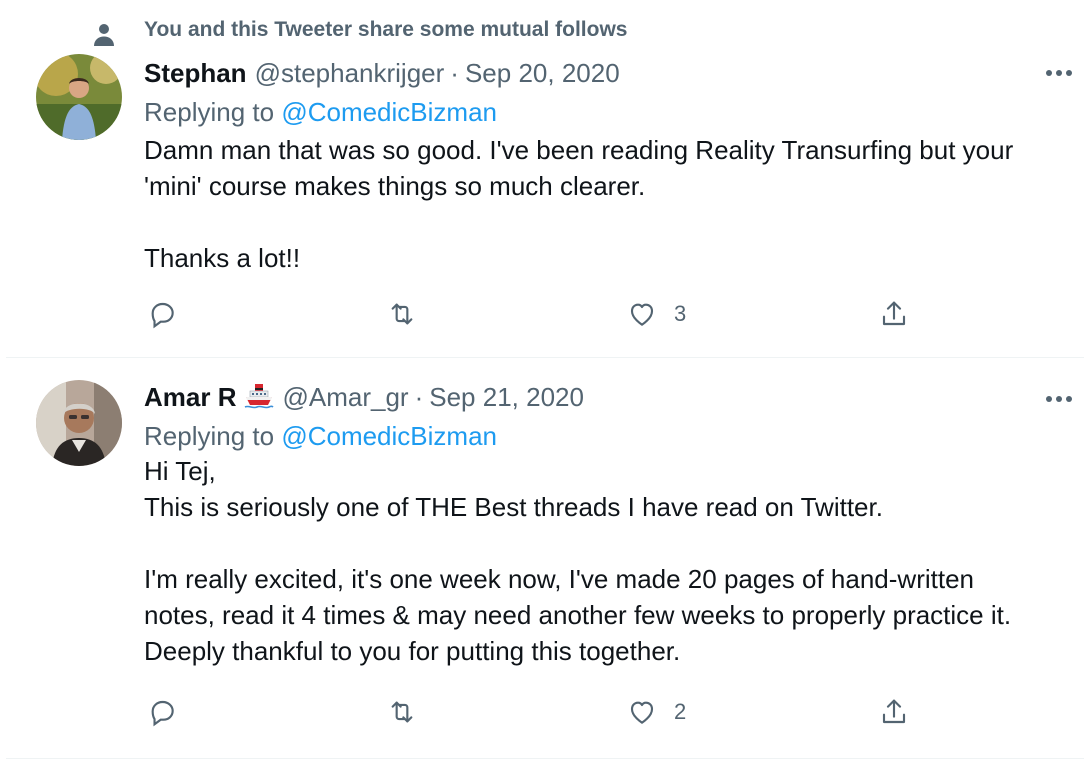 Image resolution: width=1088 pixels, height=760 pixels. Describe the element at coordinates (190, 397) in the screenshot. I see `author-name: Amar R` at that location.